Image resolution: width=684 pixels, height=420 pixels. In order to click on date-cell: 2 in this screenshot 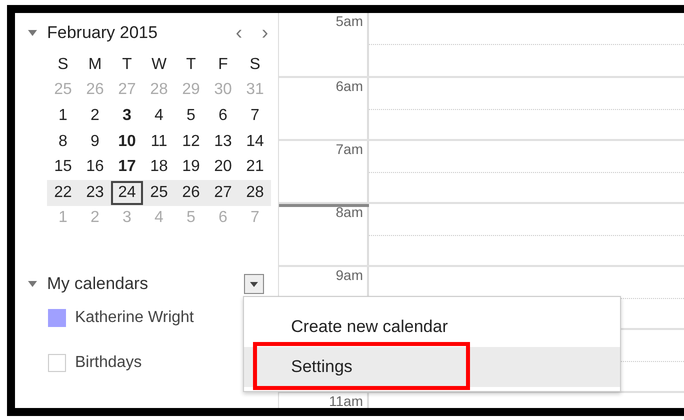, I will do `click(95, 115)`.